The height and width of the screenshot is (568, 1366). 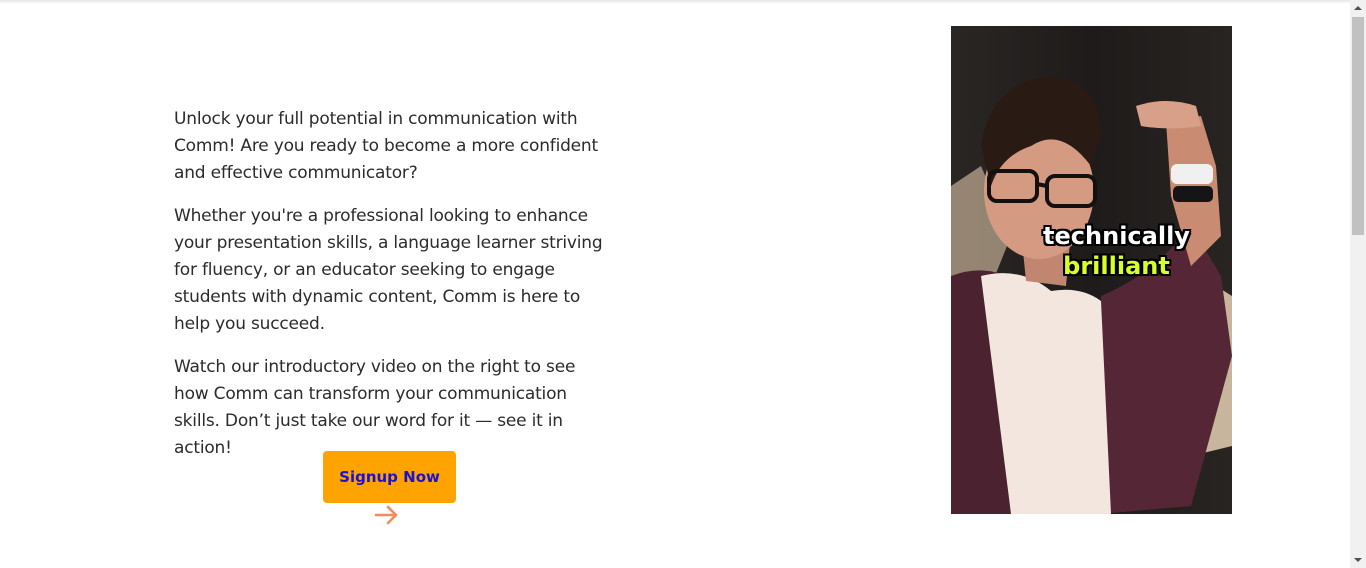 I want to click on scrollbar-thumb, so click(x=1358, y=126).